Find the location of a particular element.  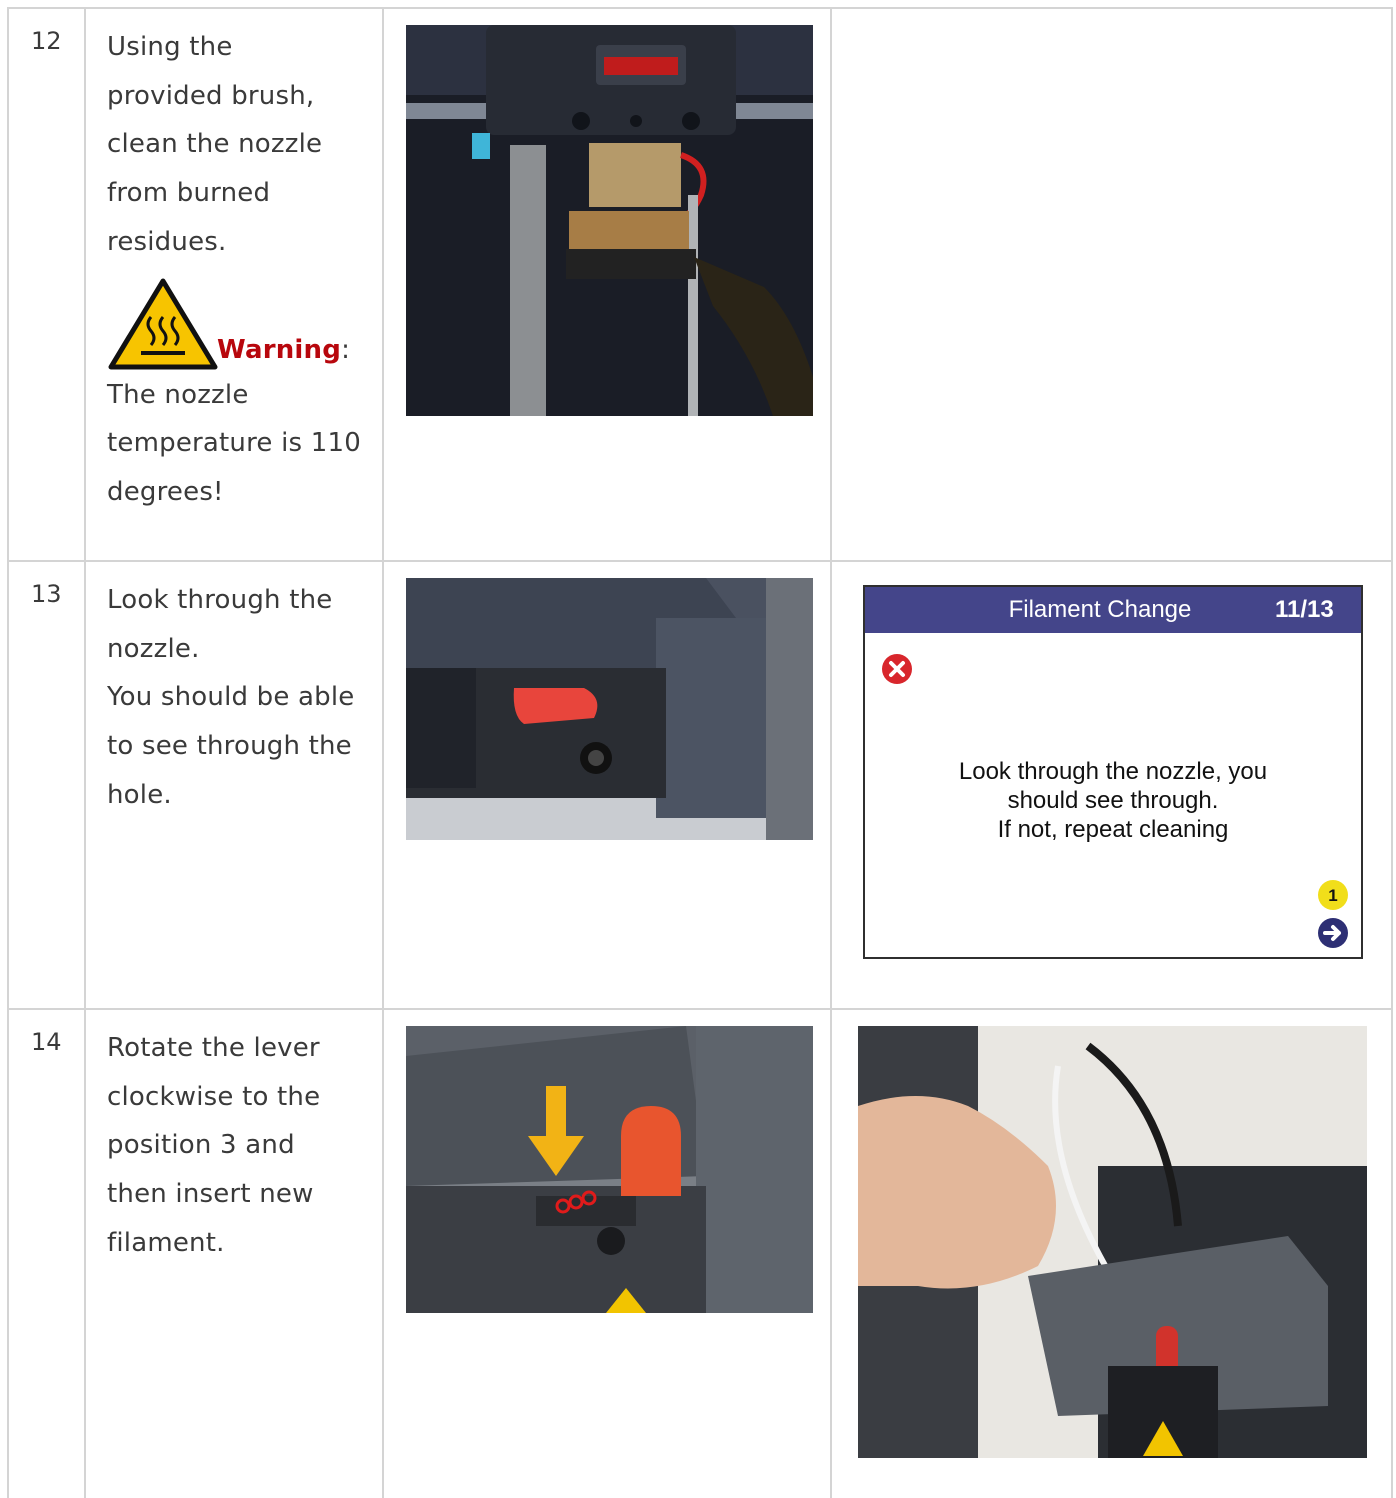

warning-label: Warning: is located at coordinates (284, 349).